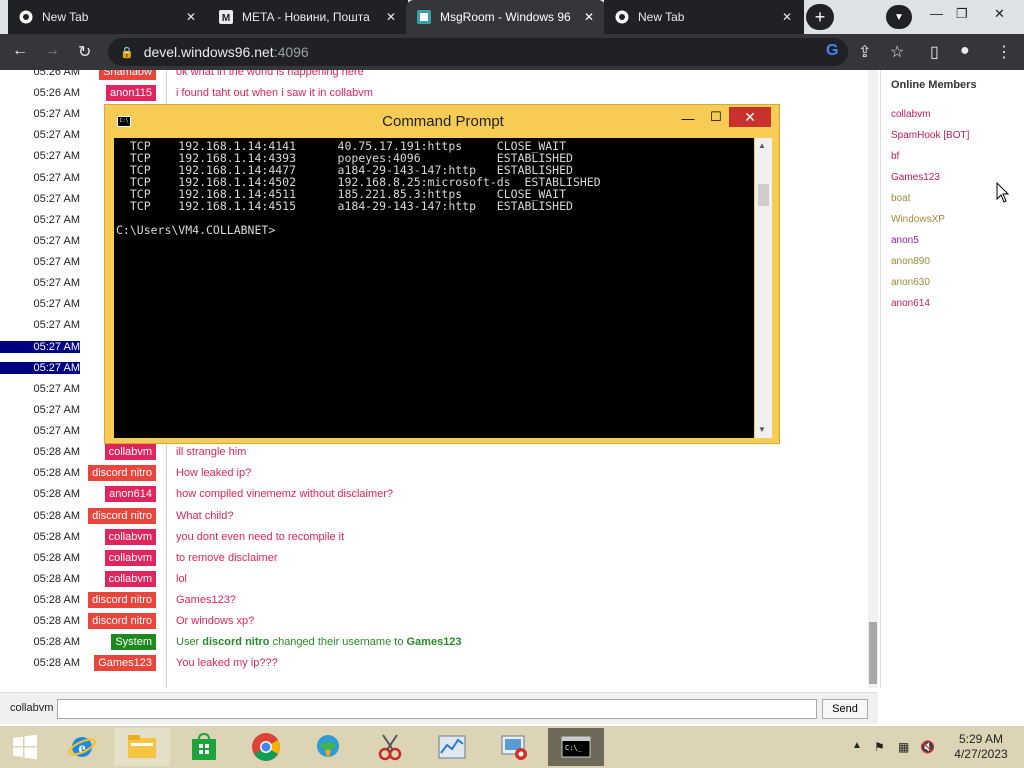  Describe the element at coordinates (56, 663) in the screenshot. I see `message-timestamp: 05:28 AM` at that location.